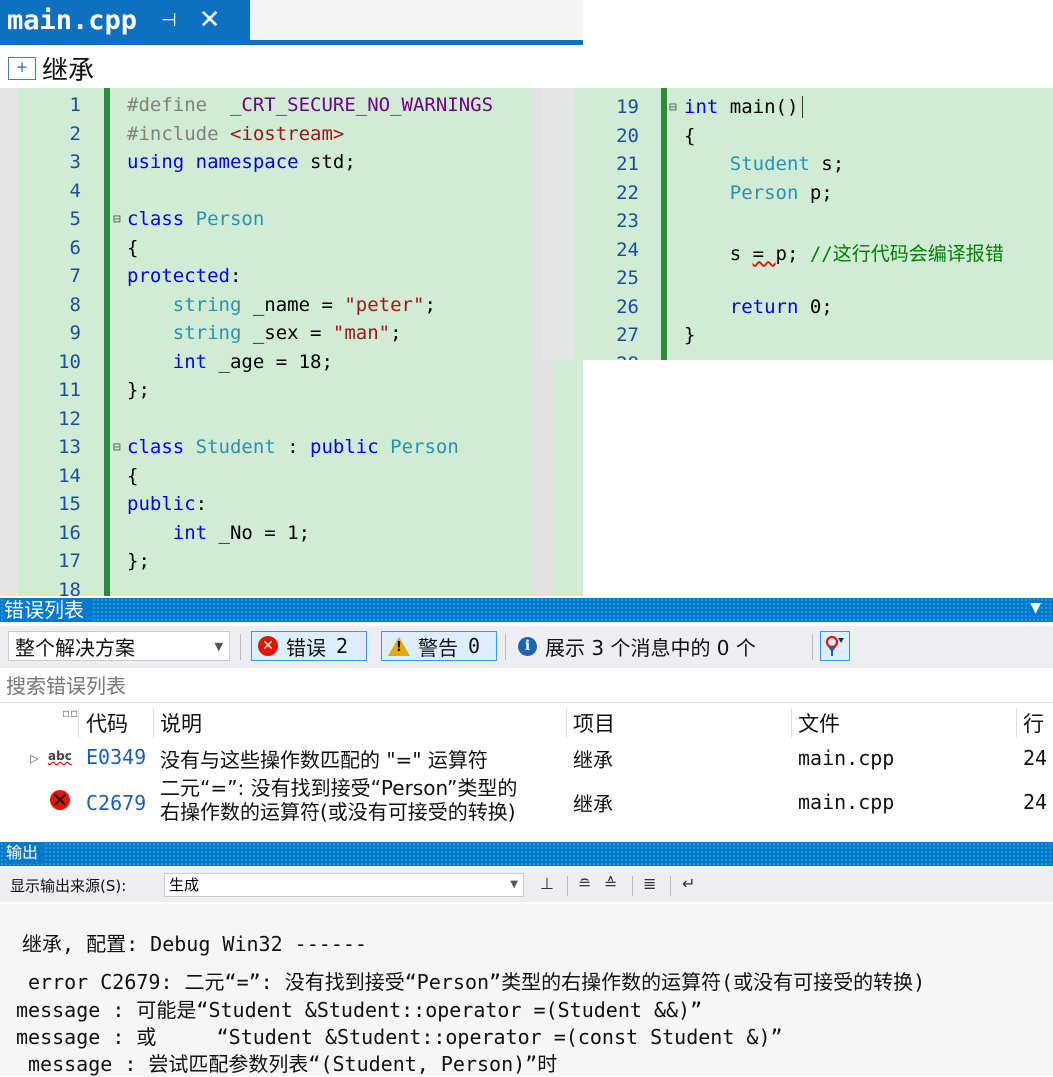 The height and width of the screenshot is (1077, 1053). Describe the element at coordinates (70, 713) in the screenshot. I see `sort-indicator-icon: ▫▫` at that location.